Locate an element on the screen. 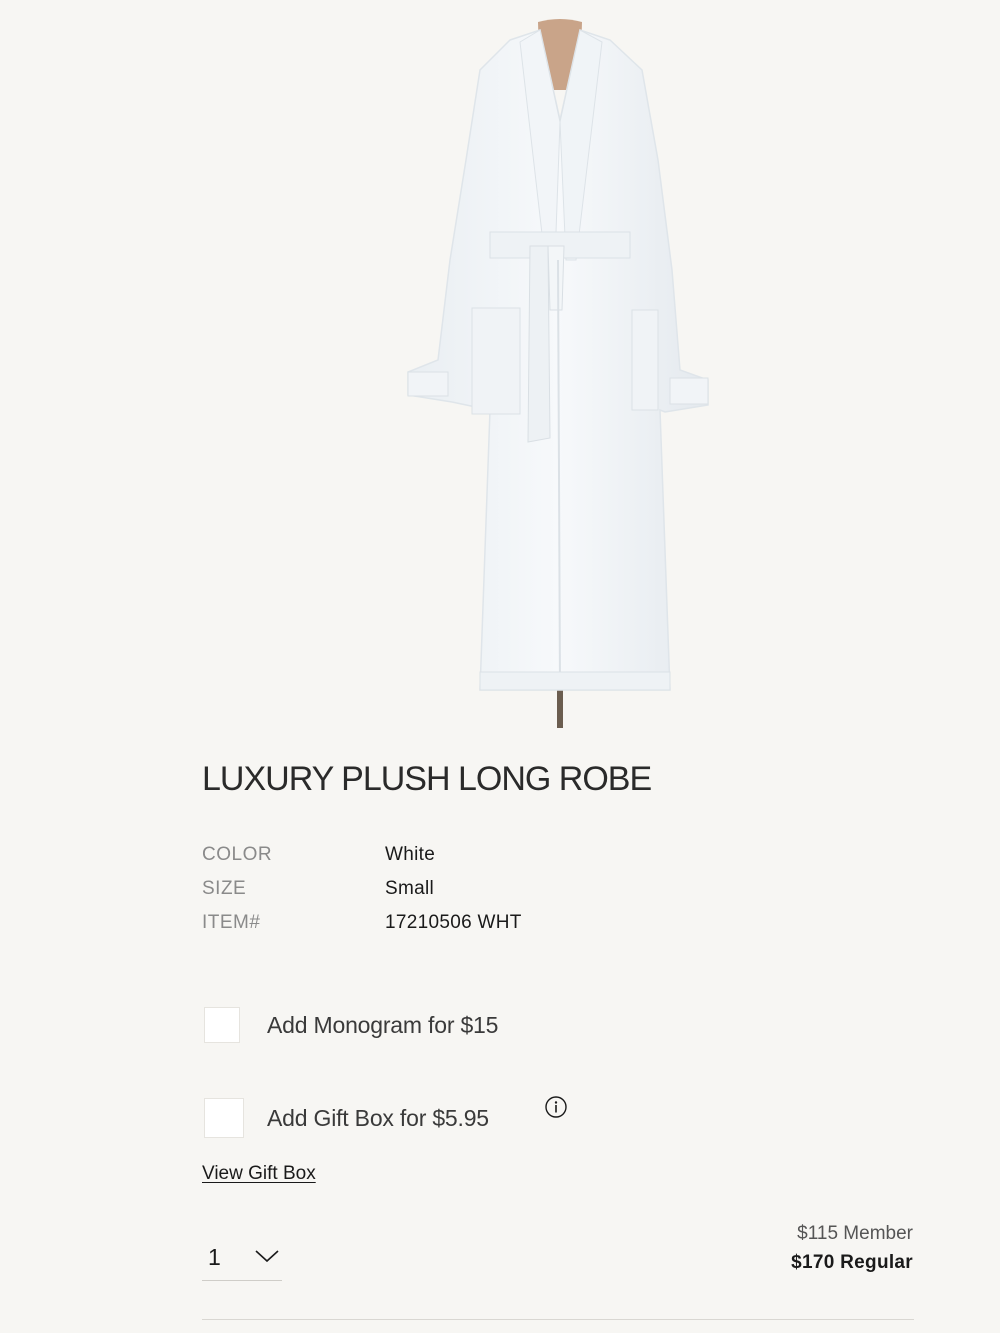  quantity-select: 1 is located at coordinates (242, 1257).